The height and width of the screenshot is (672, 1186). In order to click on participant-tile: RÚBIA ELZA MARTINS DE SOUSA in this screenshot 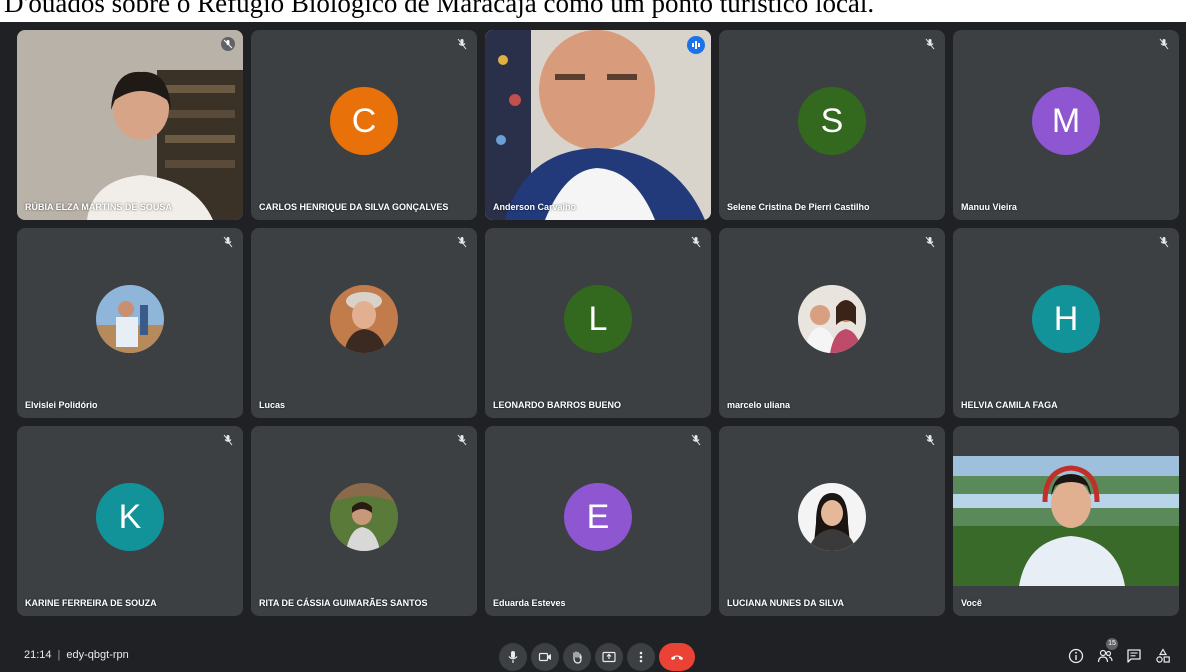, I will do `click(130, 125)`.